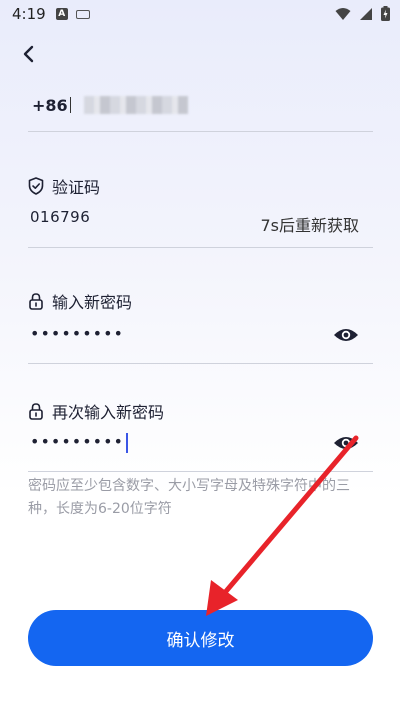 The height and width of the screenshot is (710, 400). Describe the element at coordinates (136, 105) in the screenshot. I see `phone-number-redacted` at that location.